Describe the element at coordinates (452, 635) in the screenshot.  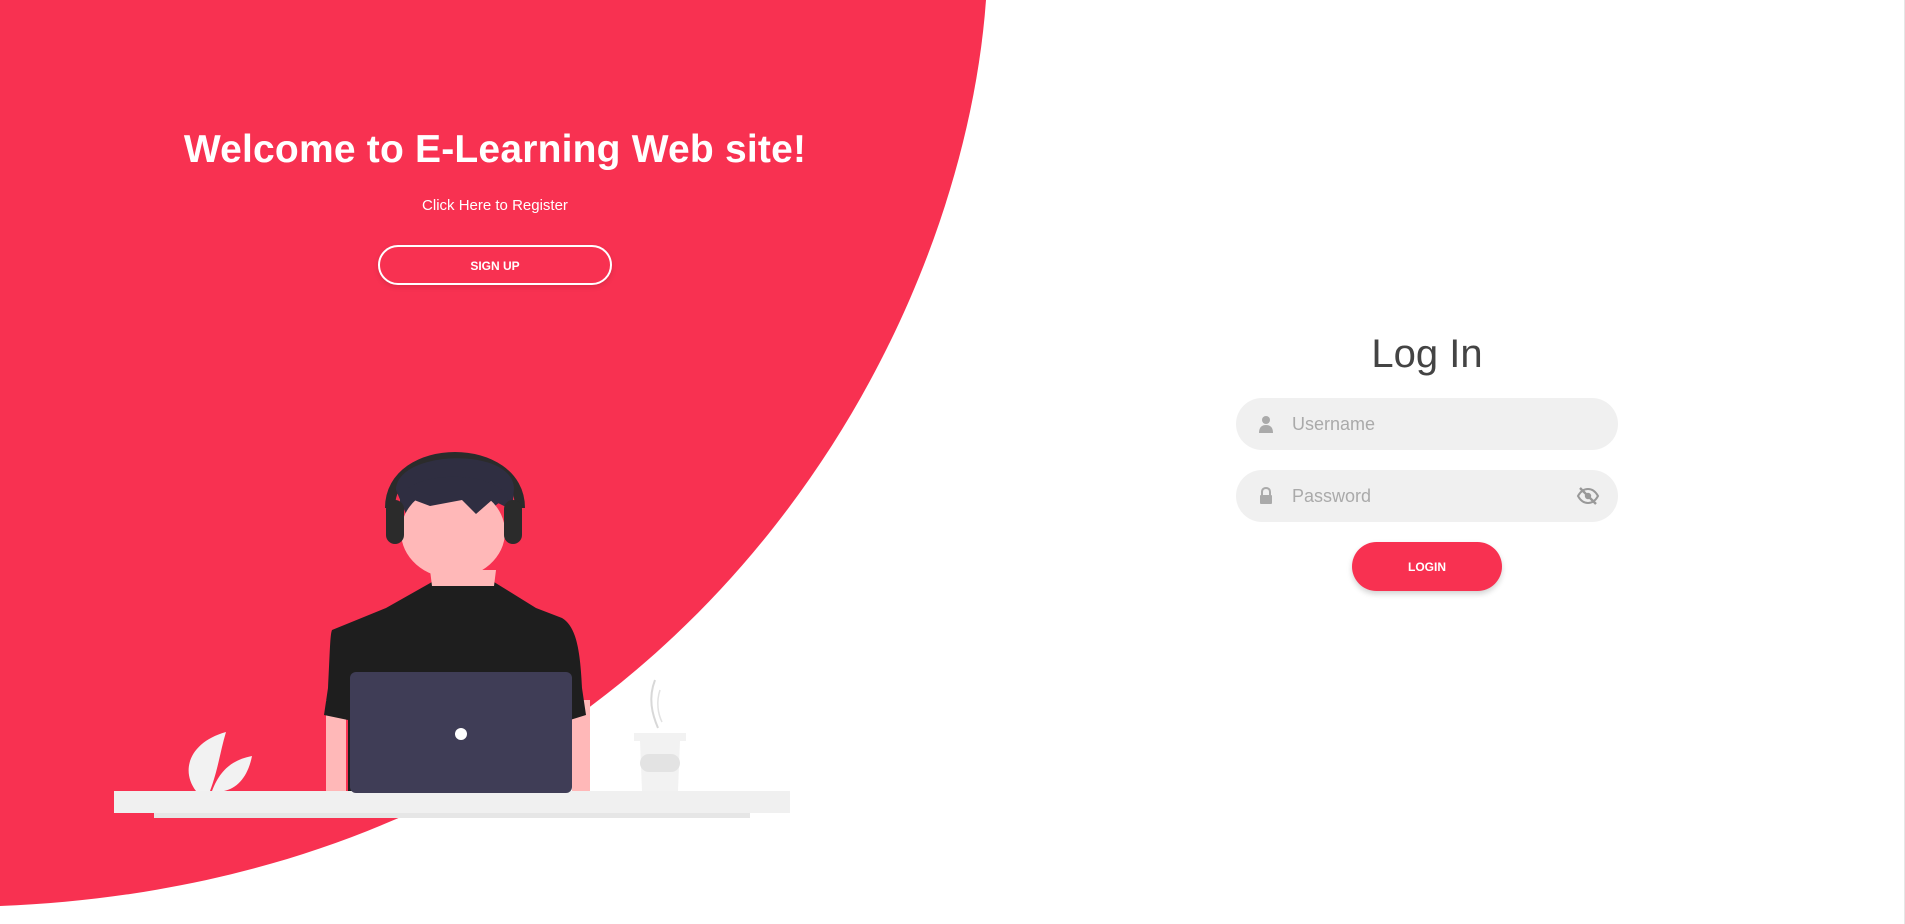
I see `student-laptop-illustration` at that location.